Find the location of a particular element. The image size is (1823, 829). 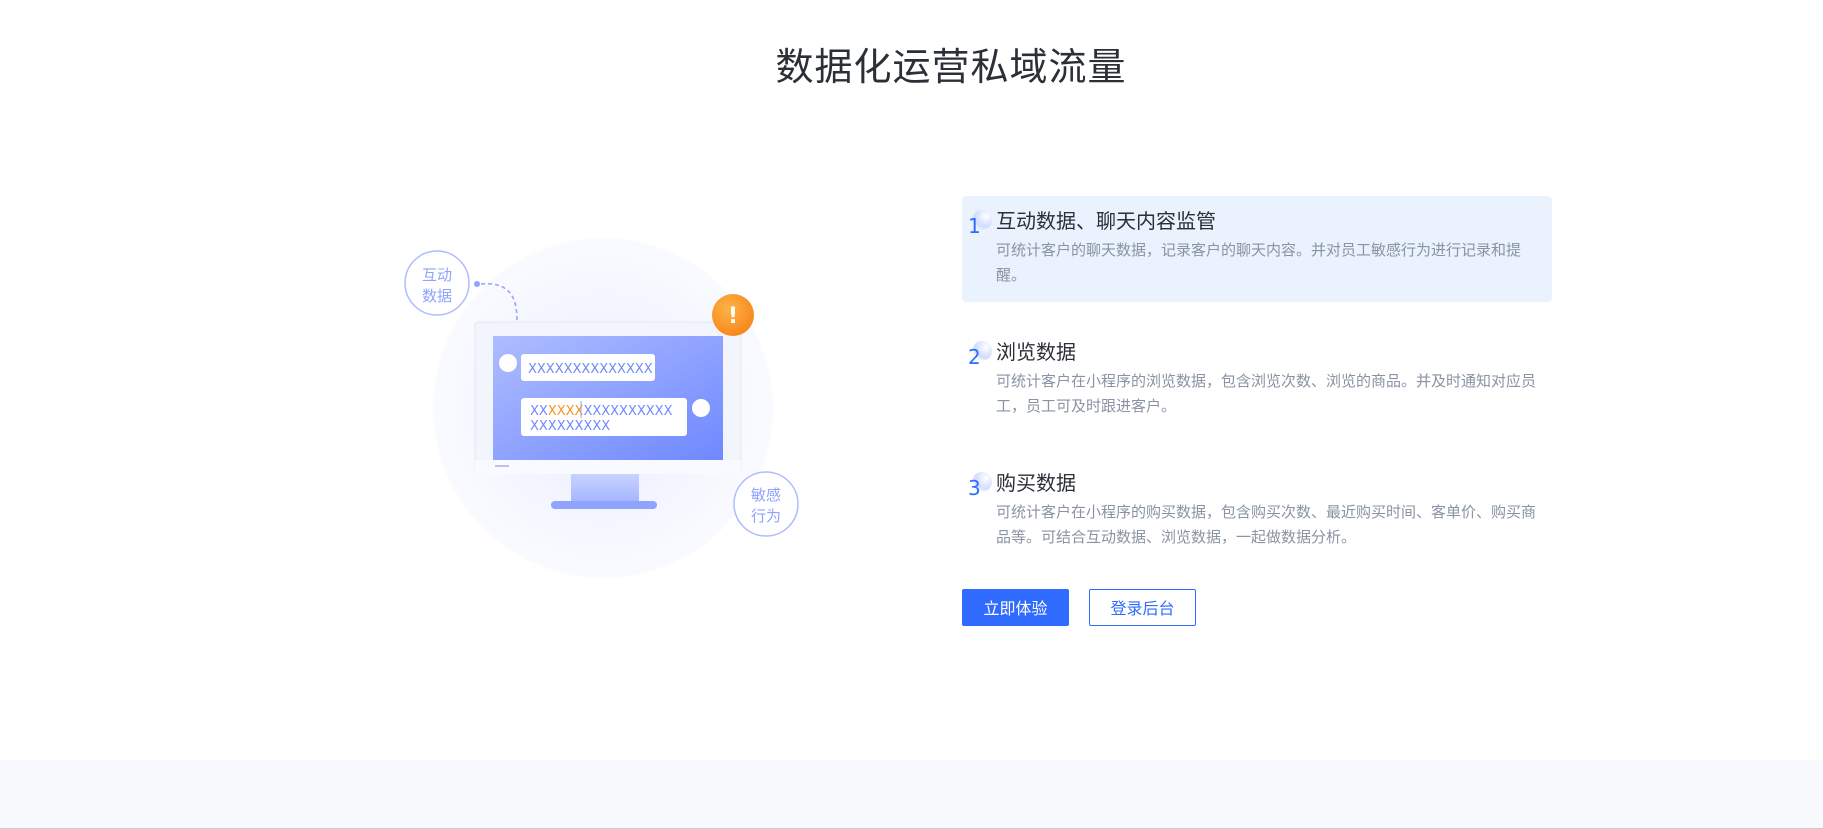

svg-text: 敏感 is located at coordinates (766, 495).